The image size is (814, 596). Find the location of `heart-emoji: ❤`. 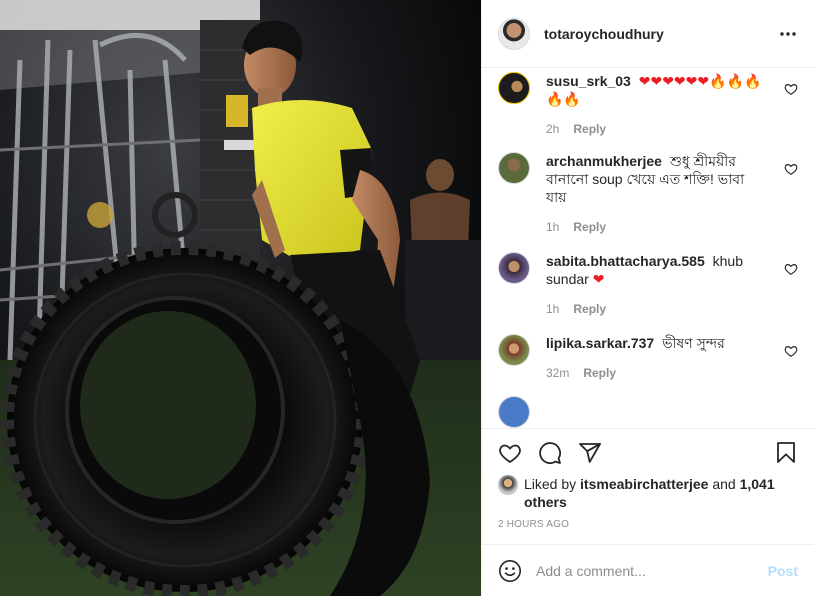

heart-emoji: ❤ is located at coordinates (598, 279).